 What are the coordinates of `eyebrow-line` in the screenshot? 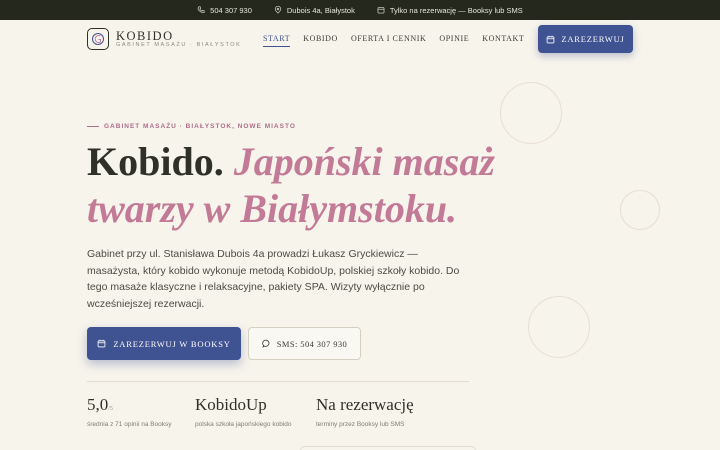 It's located at (93, 126).